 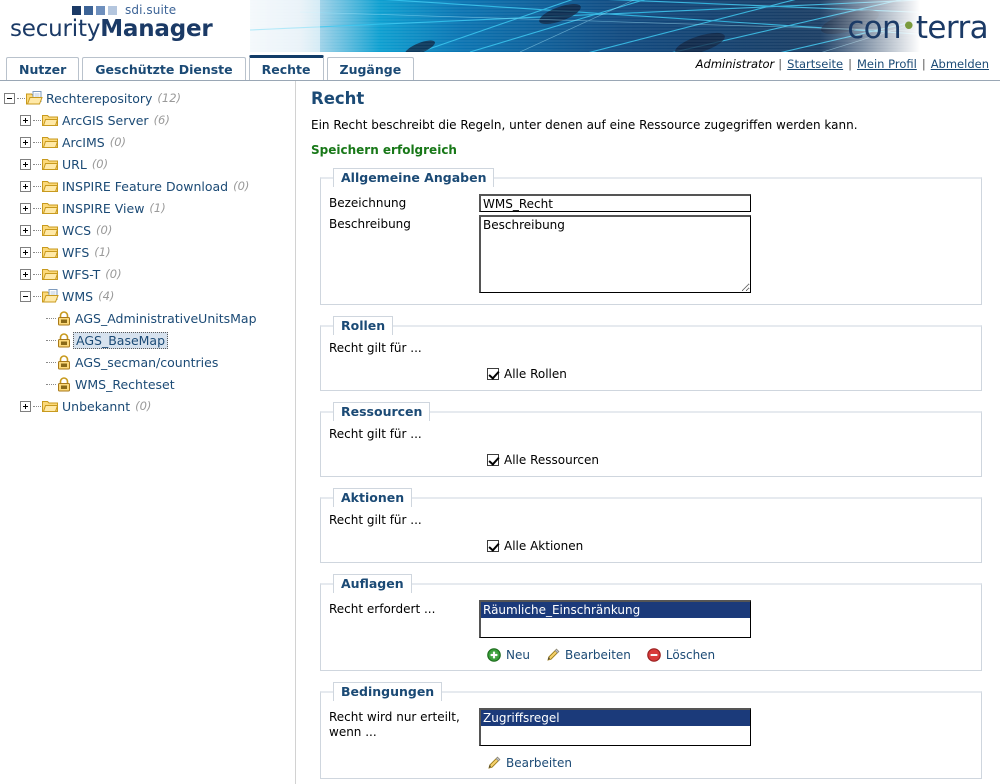 I want to click on alle-ressourcen-checkbox, so click(x=493, y=459).